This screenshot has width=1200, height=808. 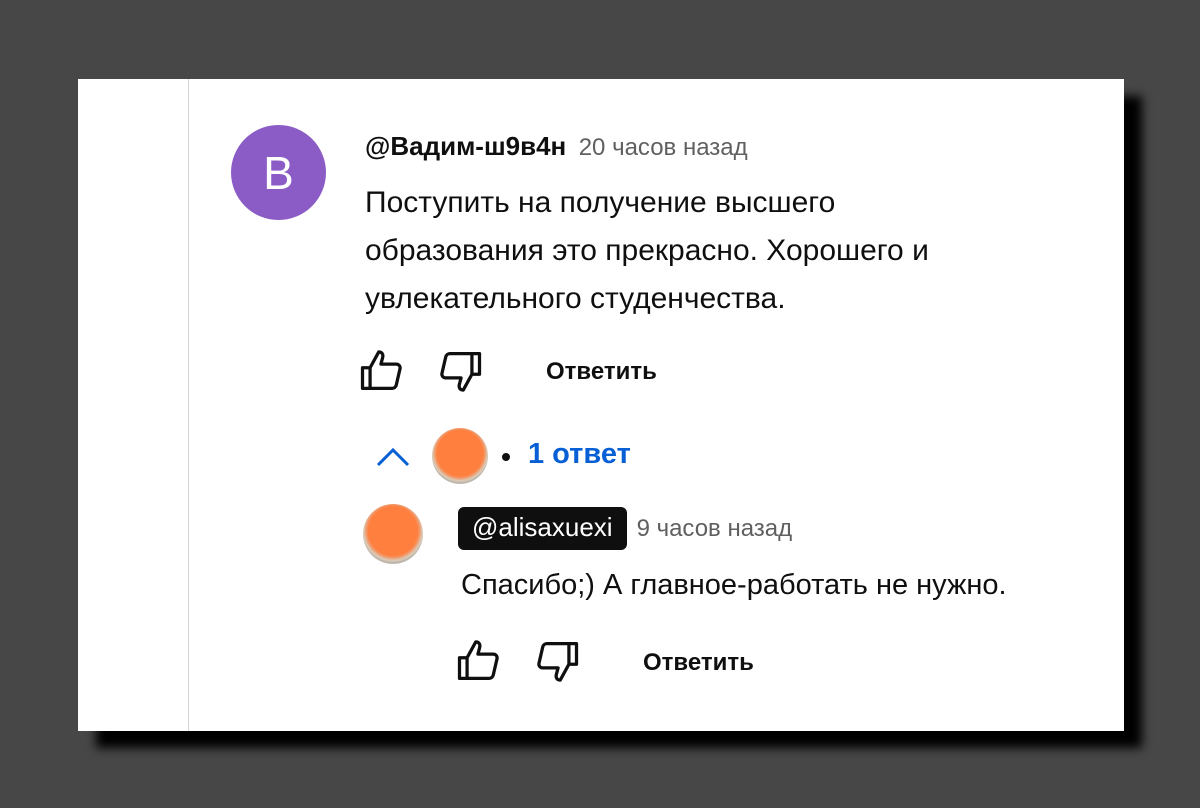 I want to click on reply-text: Спасибо;) А главное-работать не нужно., so click(x=734, y=585).